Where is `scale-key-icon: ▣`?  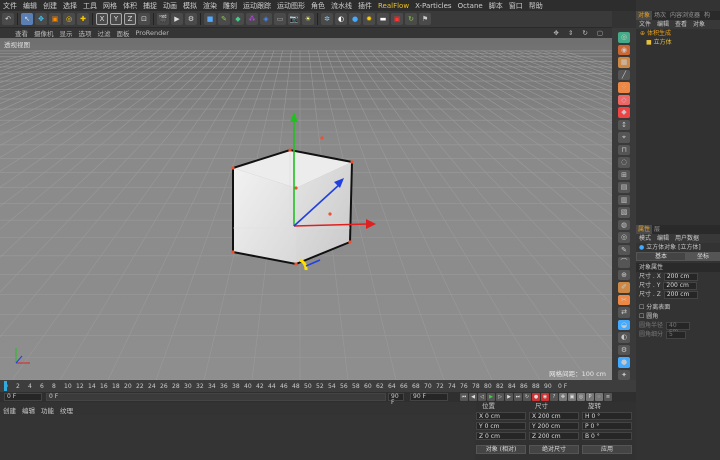 scale-key-icon: ▣ is located at coordinates (572, 397).